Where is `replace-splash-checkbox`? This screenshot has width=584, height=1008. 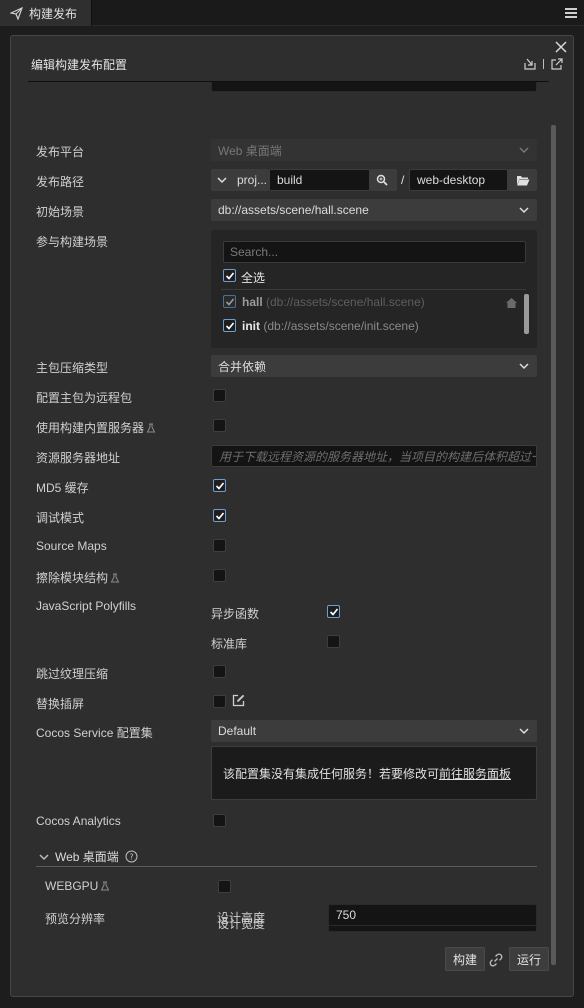
replace-splash-checkbox is located at coordinates (219, 701).